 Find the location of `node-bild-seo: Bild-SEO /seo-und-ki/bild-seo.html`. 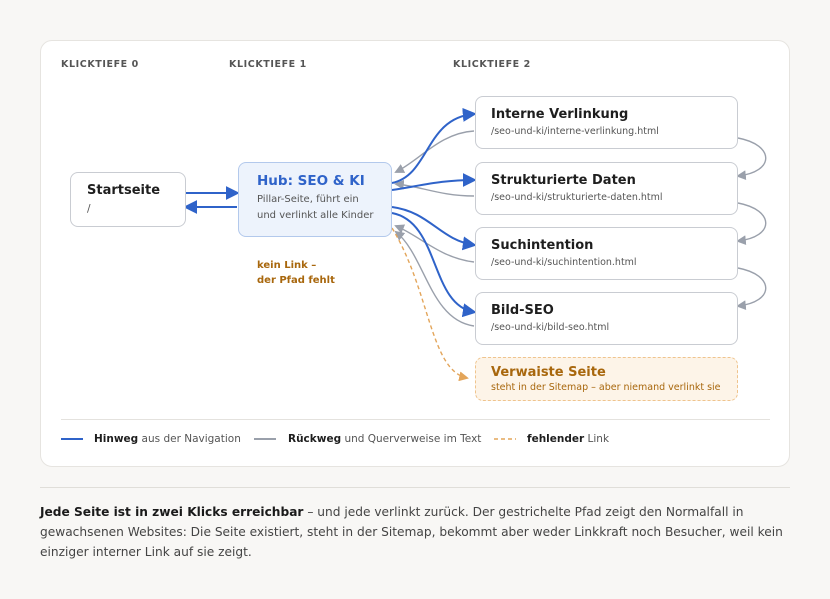

node-bild-seo: Bild-SEO /seo-und-ki/bild-seo.html is located at coordinates (606, 318).